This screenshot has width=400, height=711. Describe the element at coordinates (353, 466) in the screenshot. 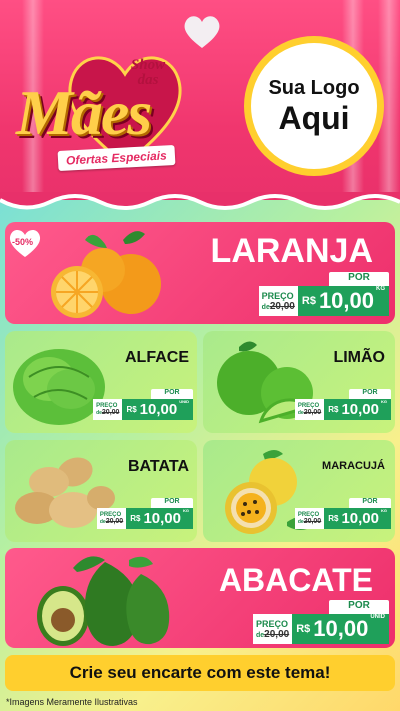

I see `product-name: MARACUJÁ` at that location.